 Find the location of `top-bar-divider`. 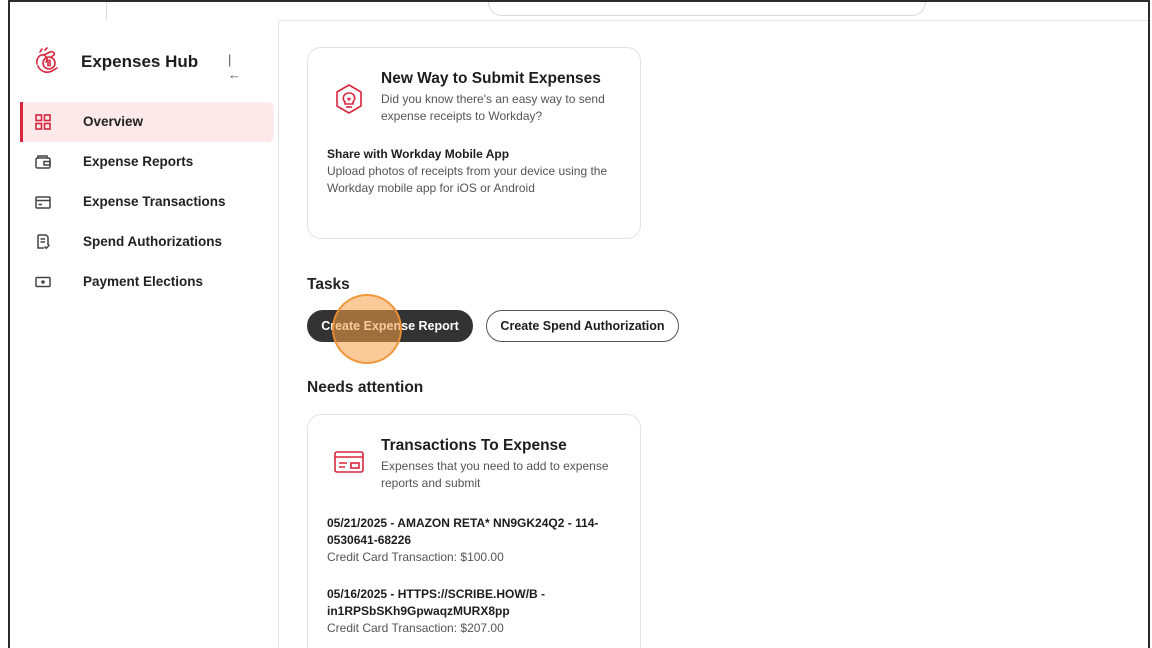

top-bar-divider is located at coordinates (106, 11).